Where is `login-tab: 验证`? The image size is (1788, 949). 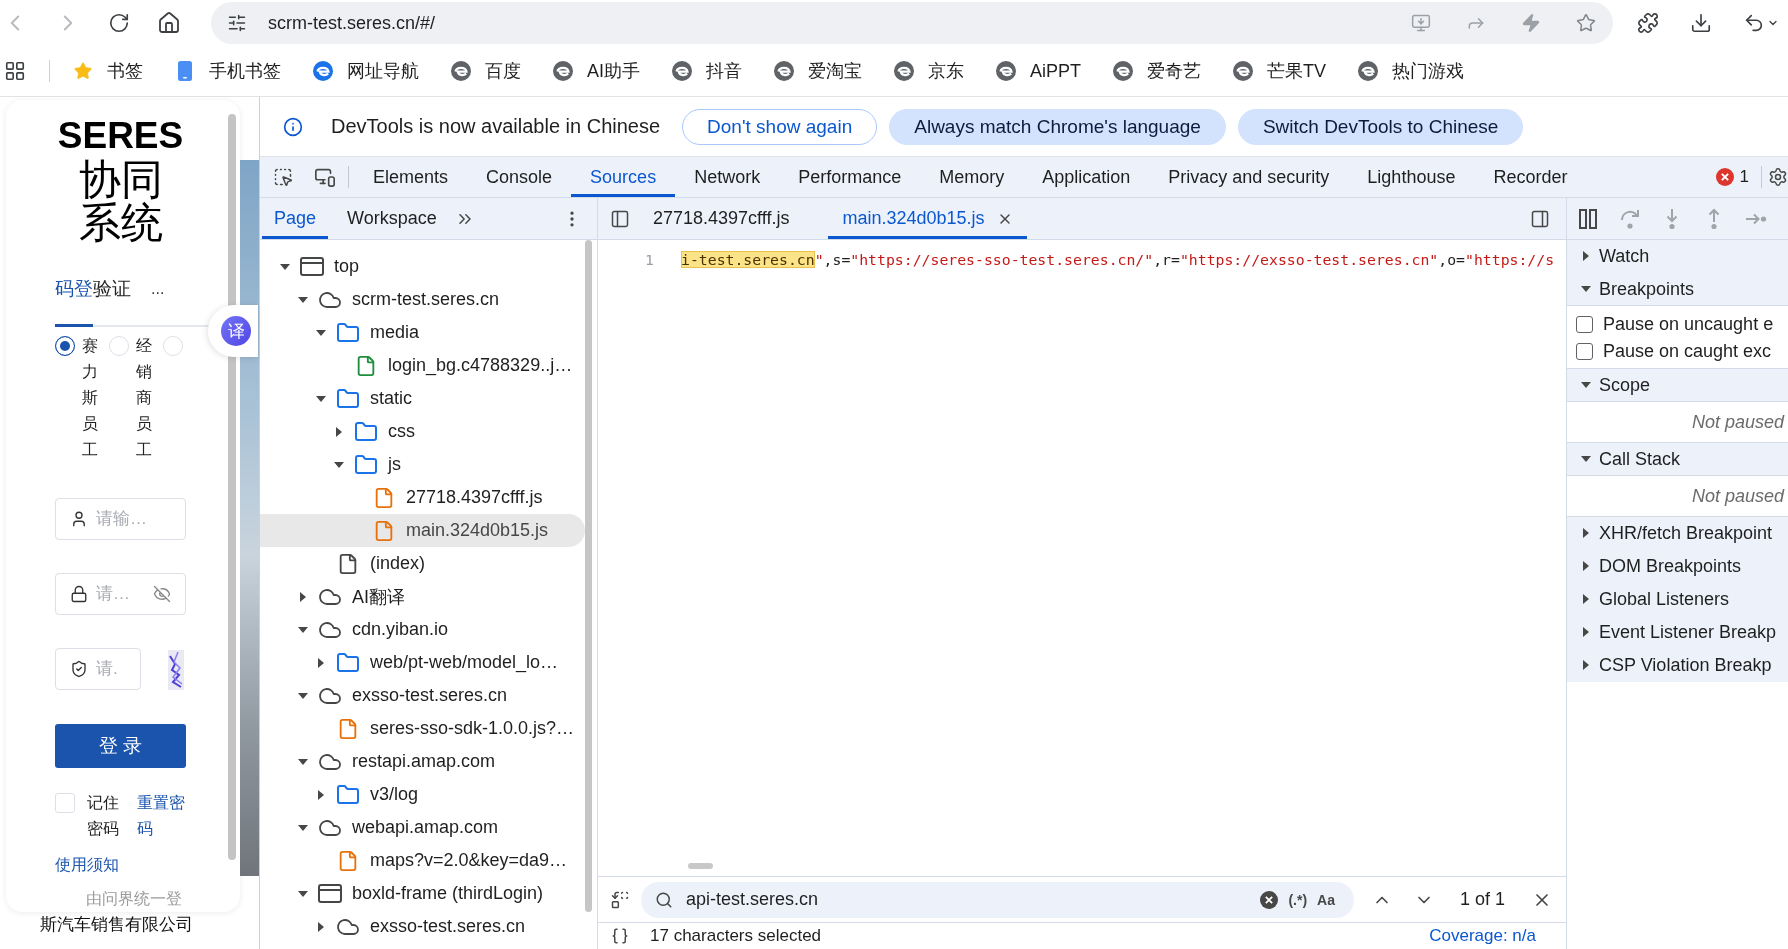 login-tab: 验证 is located at coordinates (112, 301).